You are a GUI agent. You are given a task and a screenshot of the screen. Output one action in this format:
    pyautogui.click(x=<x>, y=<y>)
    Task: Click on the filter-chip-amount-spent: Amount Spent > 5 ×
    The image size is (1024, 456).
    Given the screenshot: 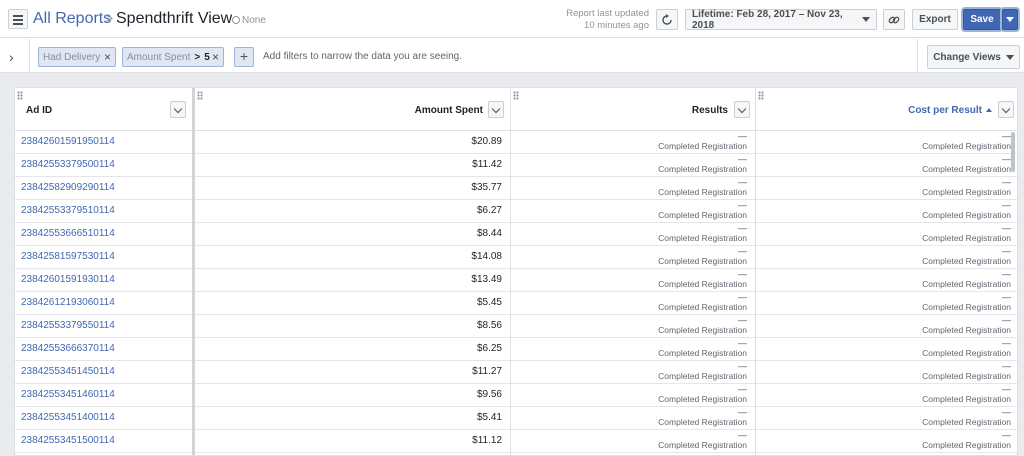 What is the action you would take?
    pyautogui.click(x=173, y=57)
    